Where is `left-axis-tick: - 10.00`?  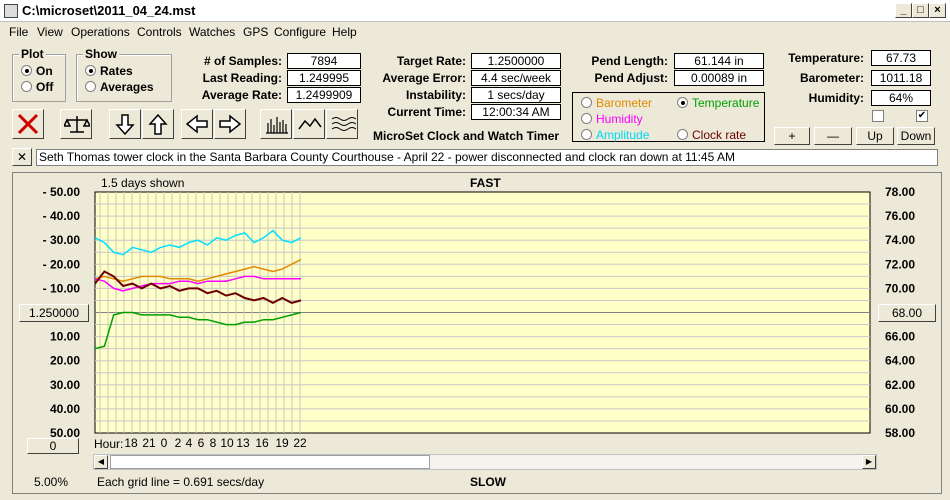
left-axis-tick: - 10.00 is located at coordinates (62, 288).